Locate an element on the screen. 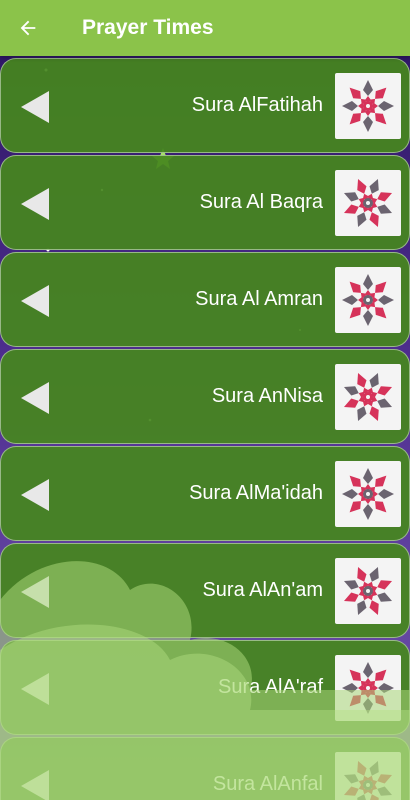 The height and width of the screenshot is (800, 410). sura-list-item: Sura AlFatihah is located at coordinates (205, 105).